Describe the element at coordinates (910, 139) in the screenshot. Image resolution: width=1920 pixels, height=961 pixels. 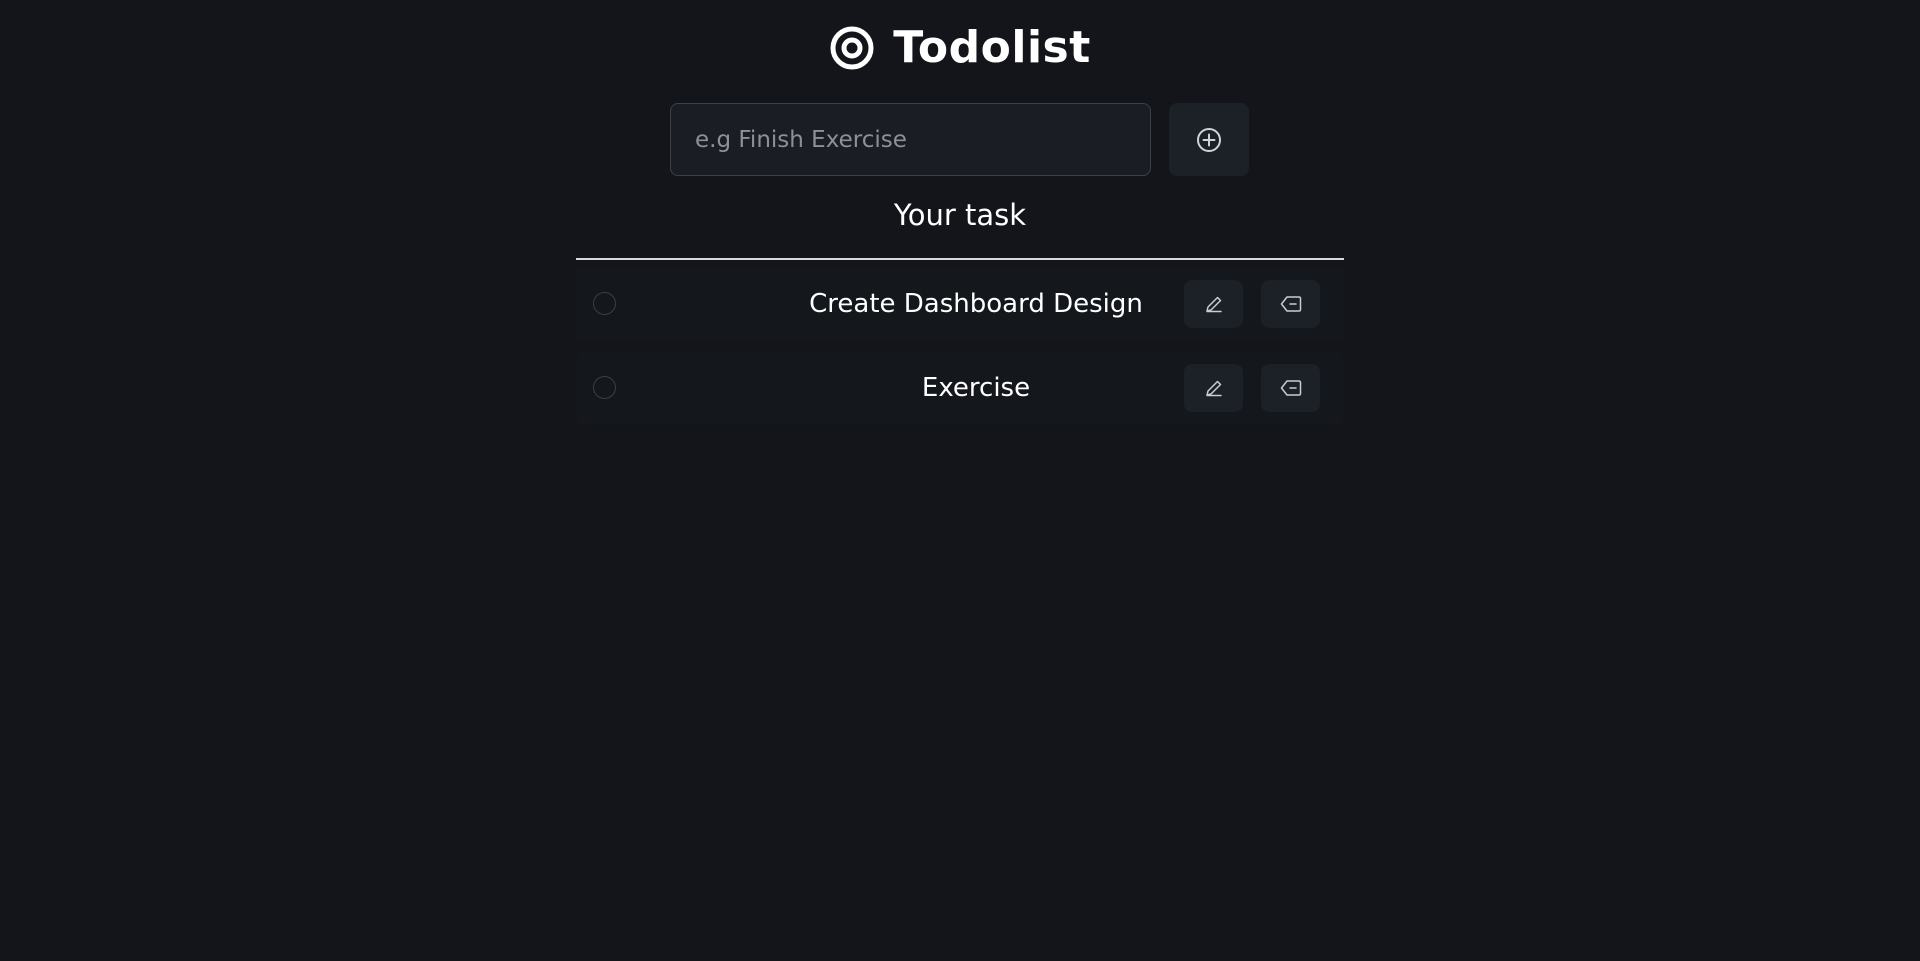
I see `task-input` at that location.